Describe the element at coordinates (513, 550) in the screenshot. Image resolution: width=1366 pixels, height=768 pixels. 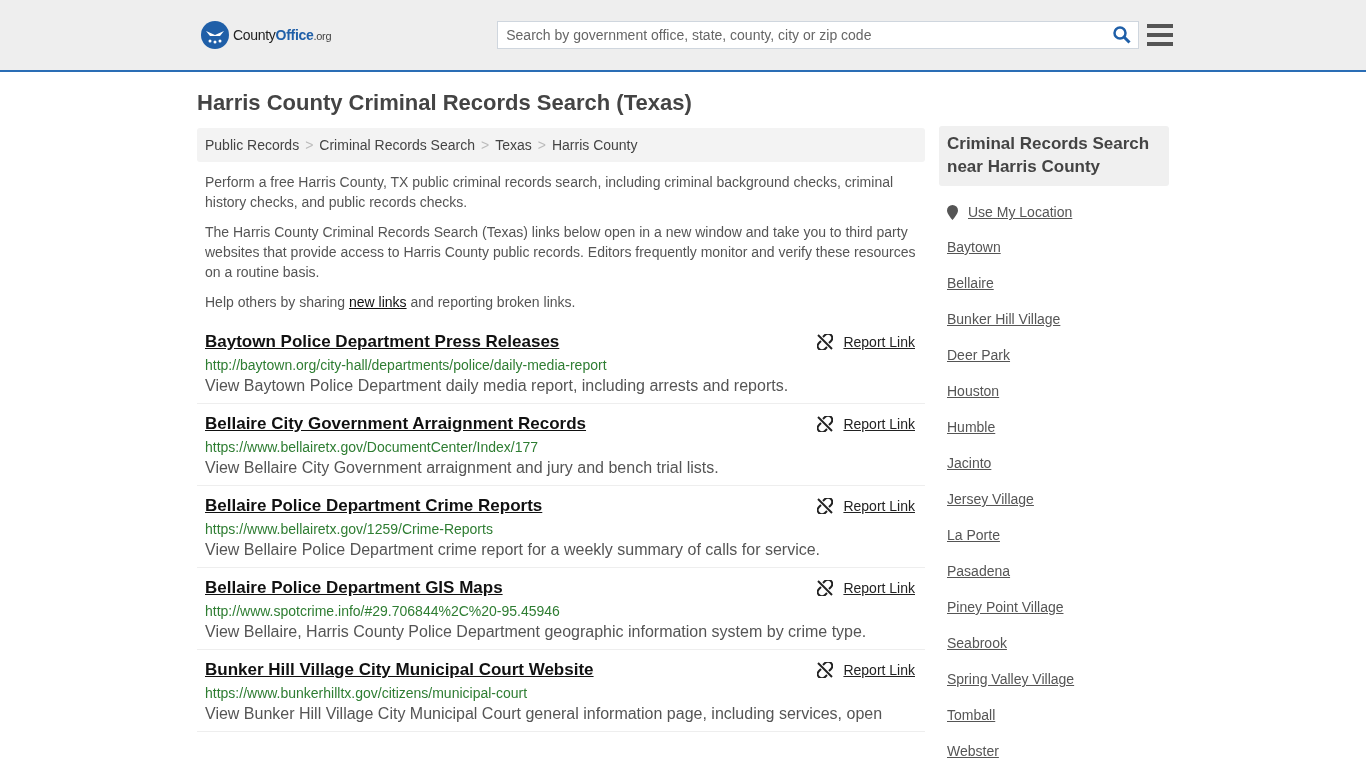
I see `result-description: View Bellaire Police Department crime report for a weekly summary of calls for service.` at that location.